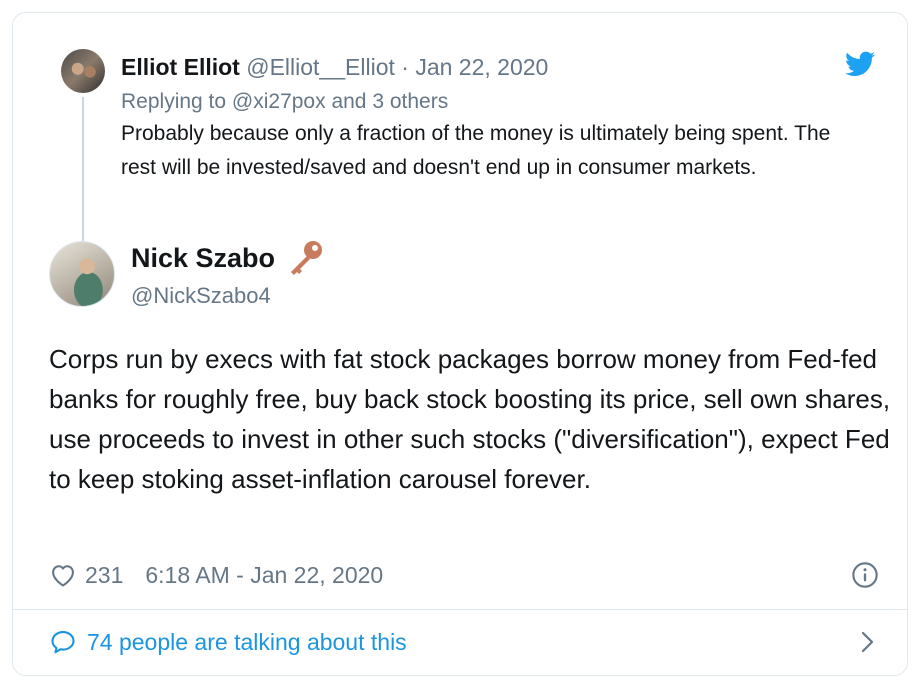 The height and width of the screenshot is (686, 916). I want to click on main-author-avatar, so click(82, 274).